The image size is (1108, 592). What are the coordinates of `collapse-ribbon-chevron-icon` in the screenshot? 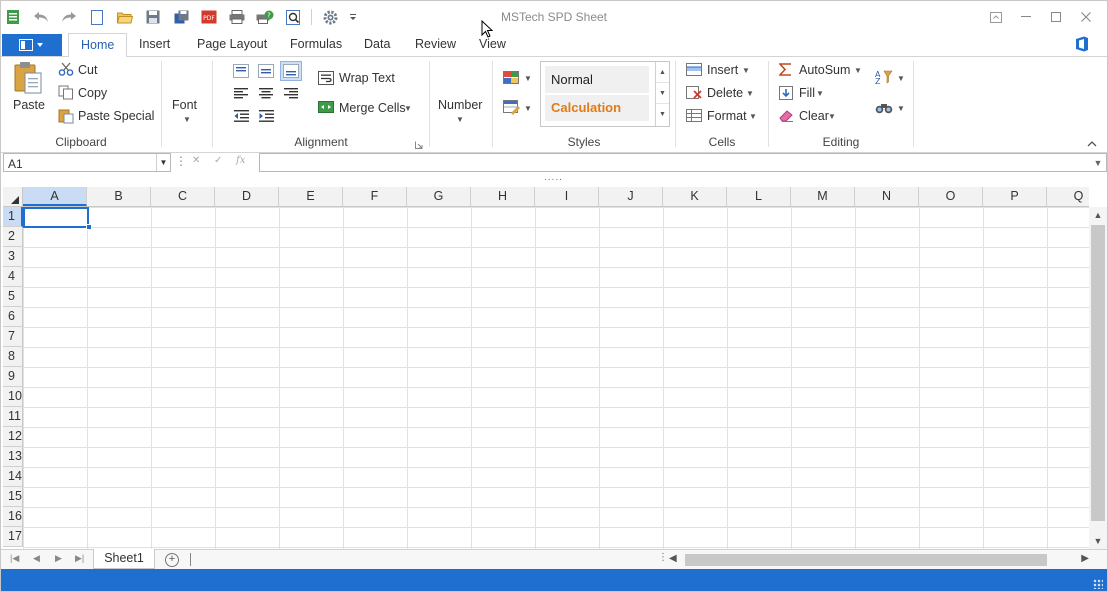 It's located at (1092, 143).